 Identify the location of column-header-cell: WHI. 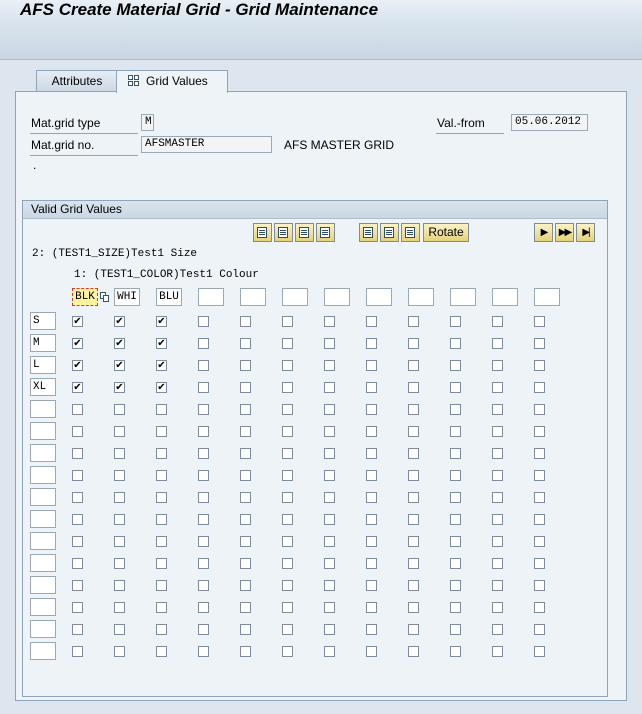
(127, 297).